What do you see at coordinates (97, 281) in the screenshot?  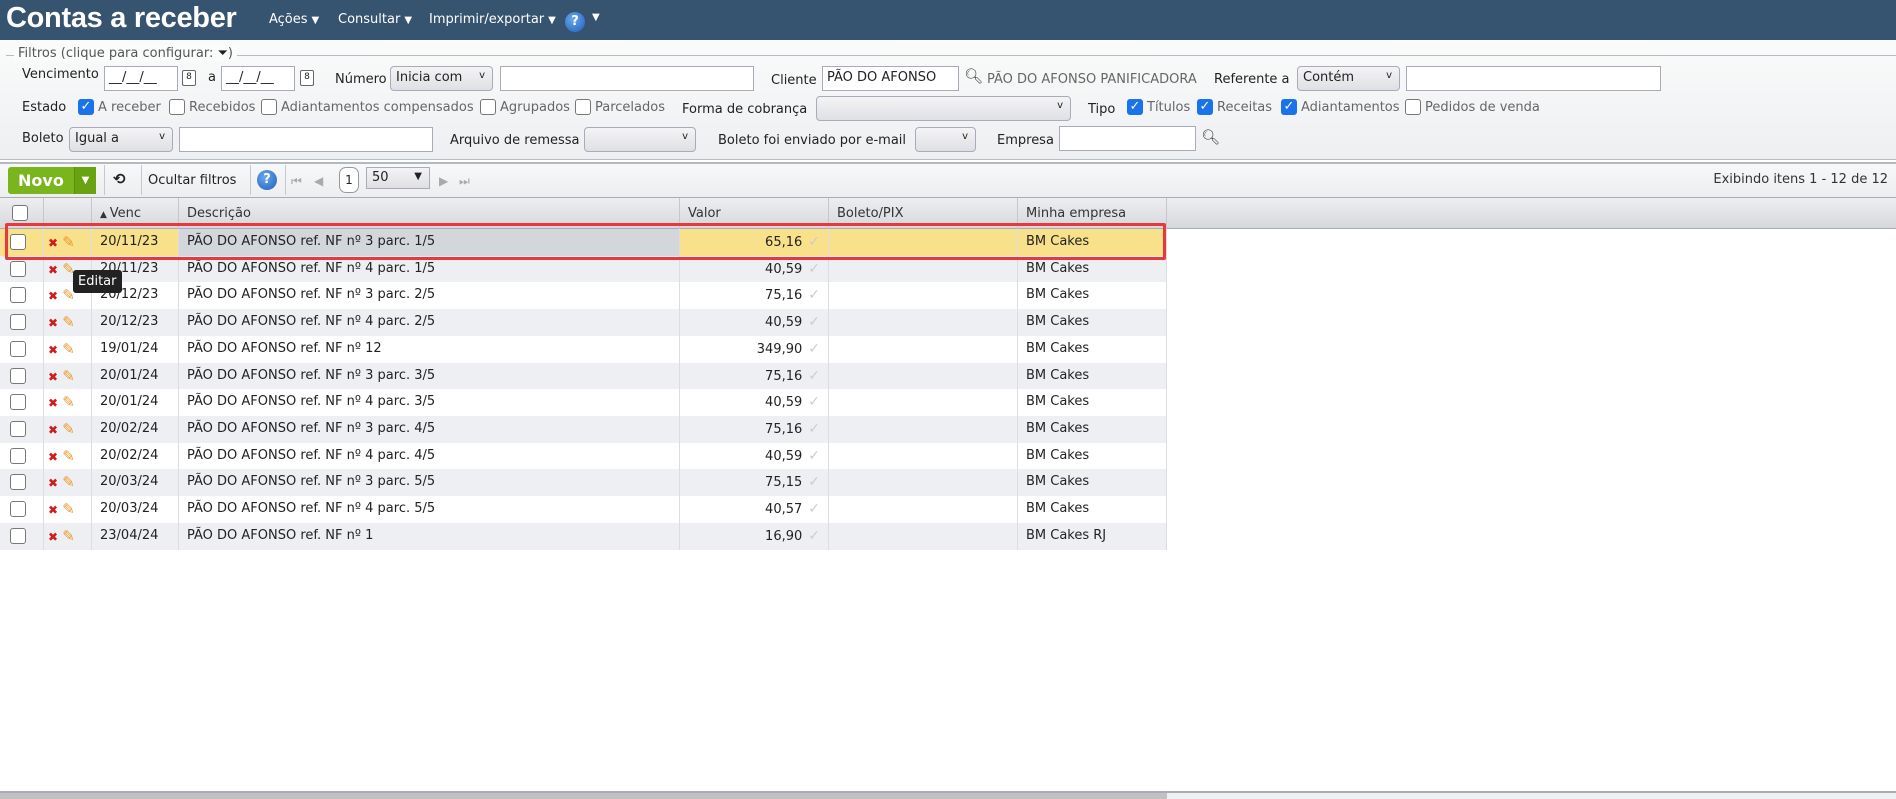 I see `edit-tooltip: Editar` at bounding box center [97, 281].